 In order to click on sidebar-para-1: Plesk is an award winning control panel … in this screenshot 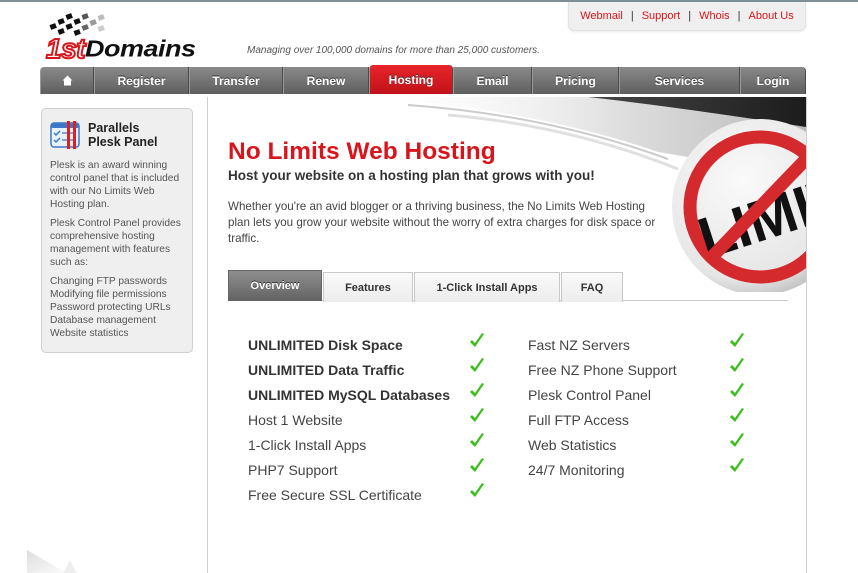, I will do `click(115, 185)`.